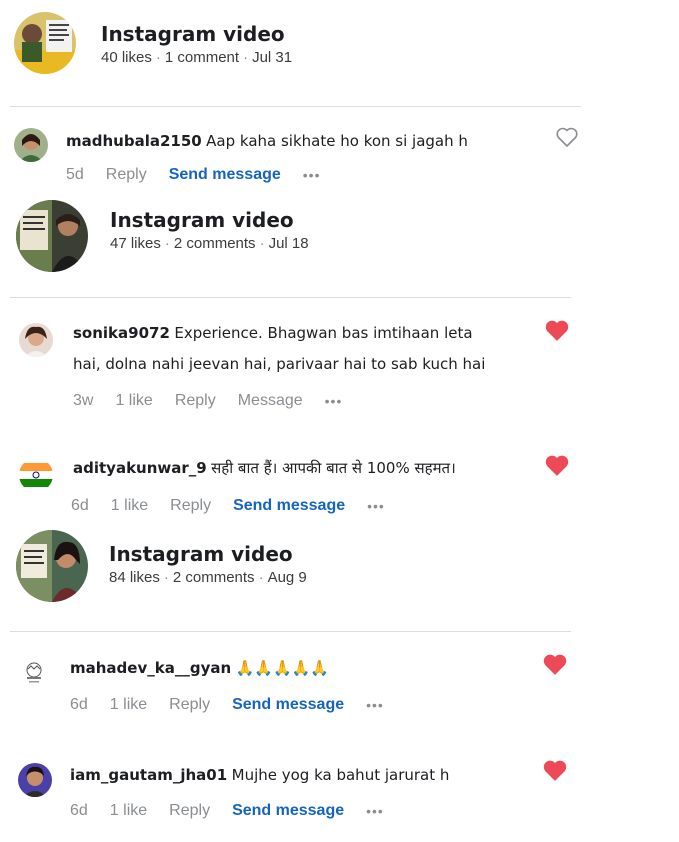 The width and height of the screenshot is (679, 842). What do you see at coordinates (134, 577) in the screenshot?
I see `post-likes: 84 likes` at bounding box center [134, 577].